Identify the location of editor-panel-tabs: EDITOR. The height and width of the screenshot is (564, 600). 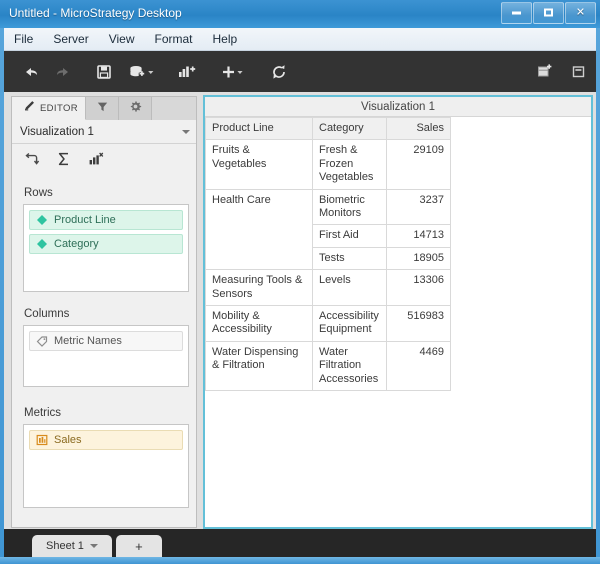
(104, 108).